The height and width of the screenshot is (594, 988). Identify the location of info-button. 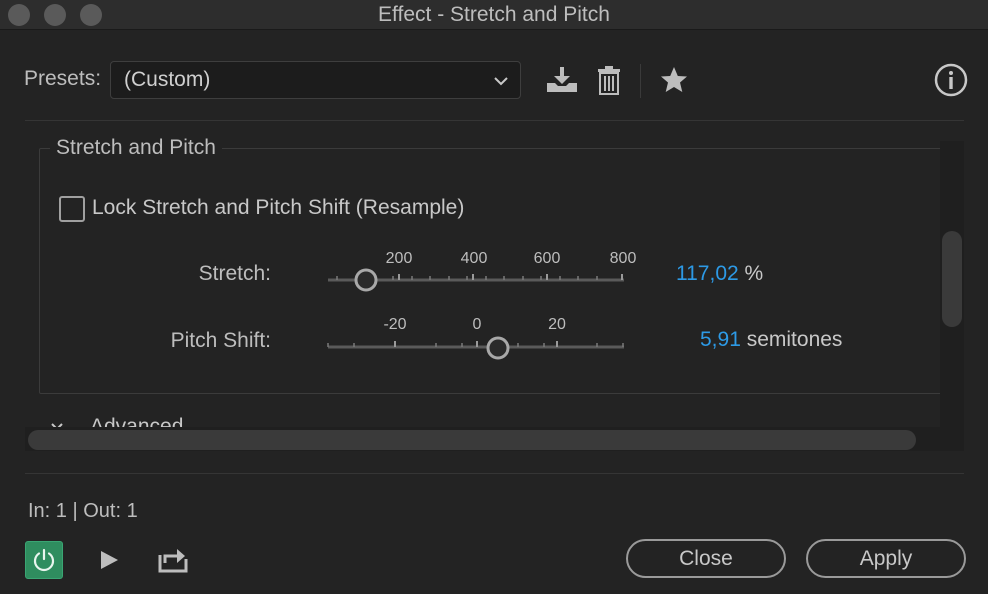
(951, 80).